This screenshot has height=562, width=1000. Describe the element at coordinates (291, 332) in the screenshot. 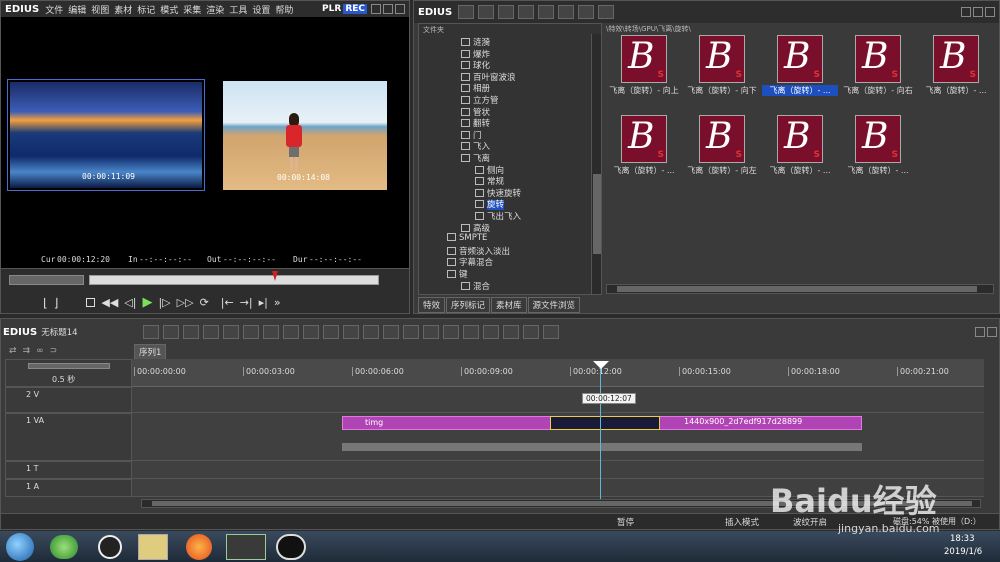

I see `paste-icon` at that location.